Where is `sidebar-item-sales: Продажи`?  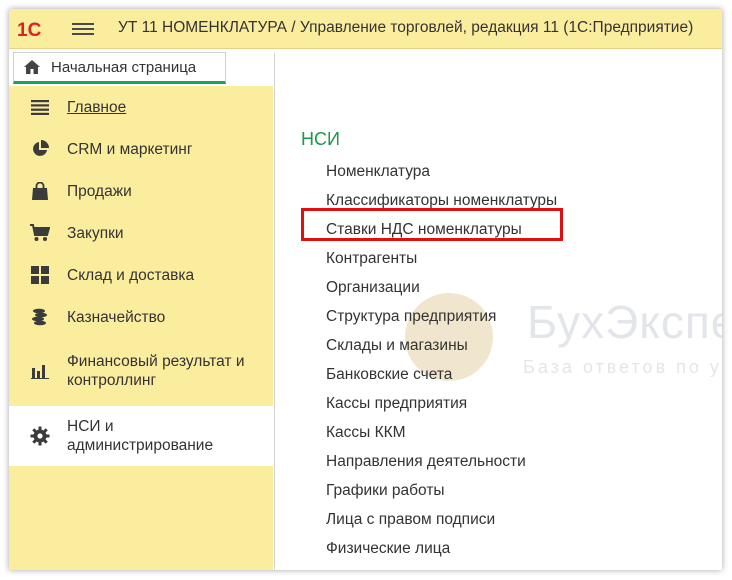
sidebar-item-sales: Продажи is located at coordinates (141, 191).